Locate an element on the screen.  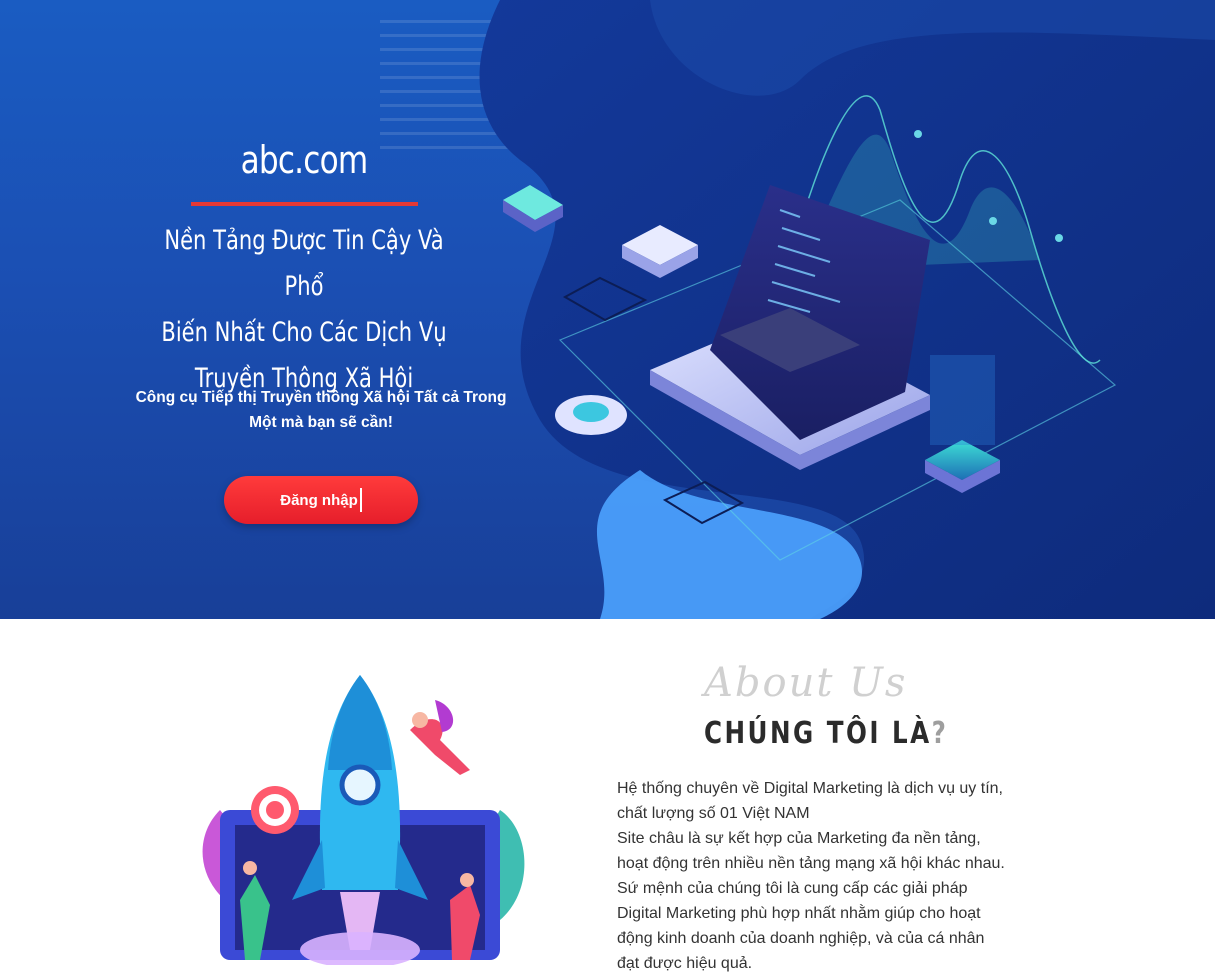
about-script-title: About Us is located at coordinates (806, 683).